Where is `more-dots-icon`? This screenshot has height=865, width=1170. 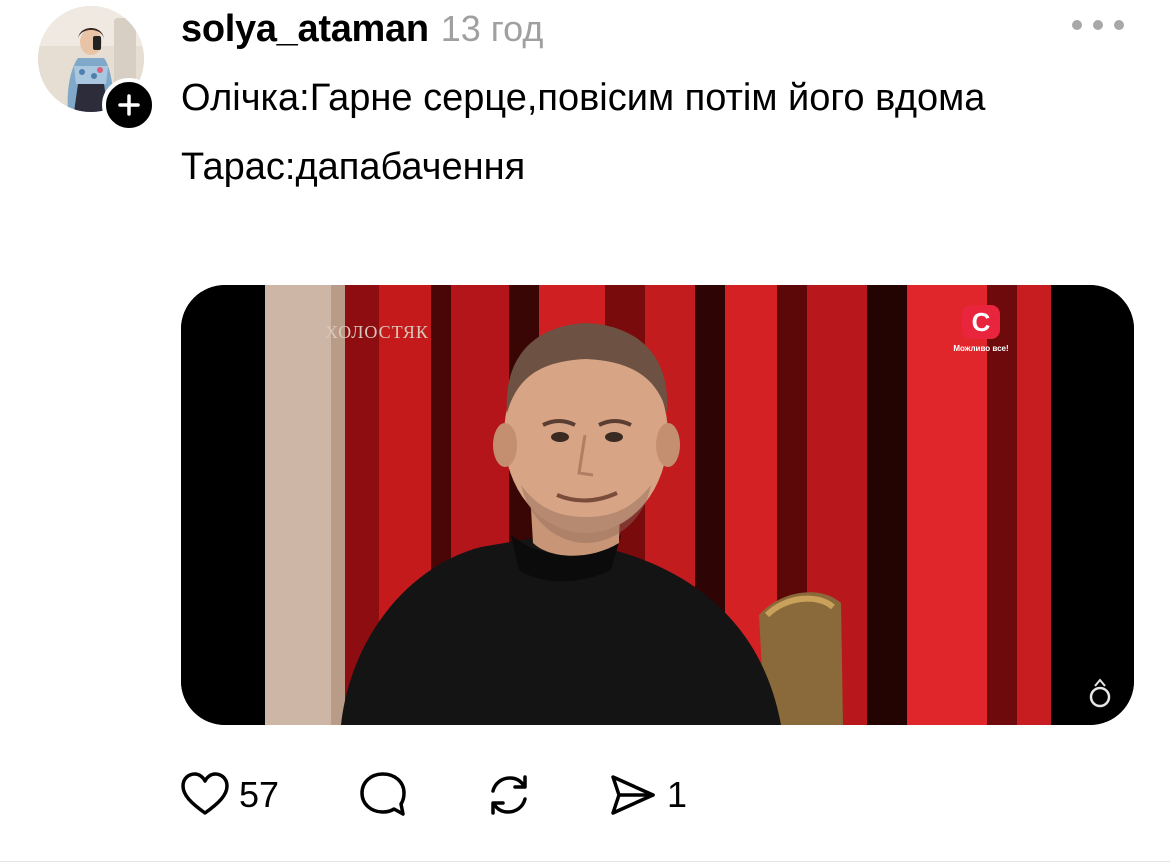
more-dots-icon is located at coordinates (1077, 25).